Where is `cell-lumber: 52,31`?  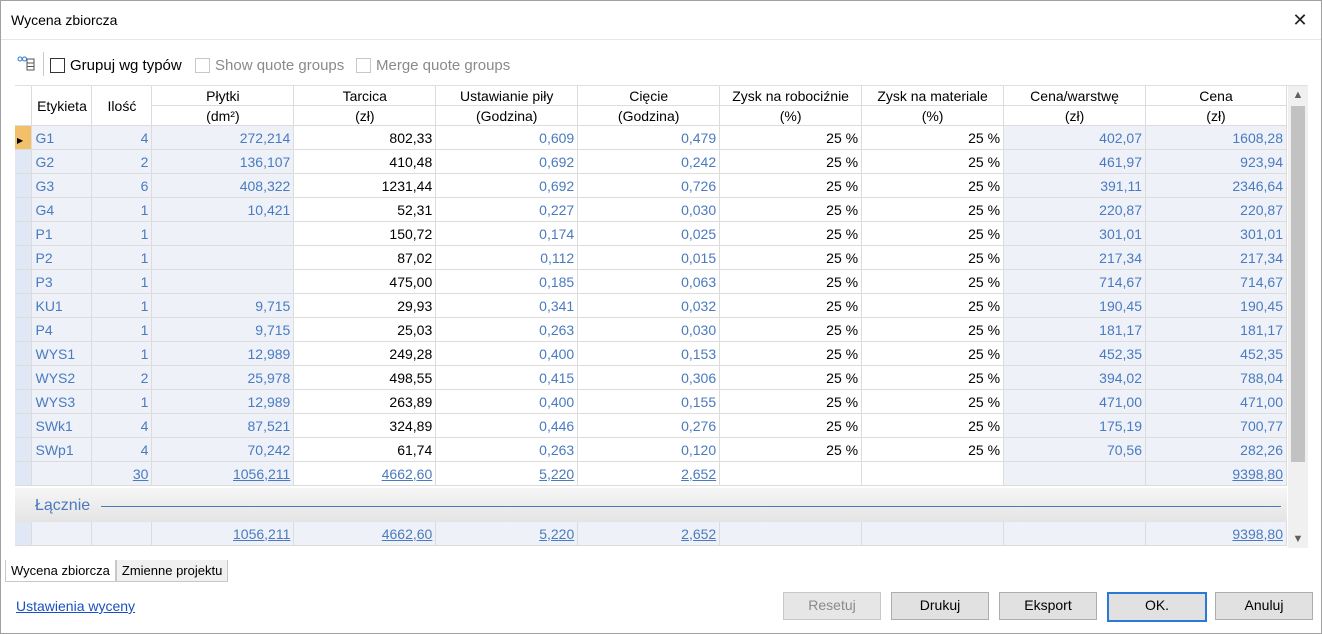 cell-lumber: 52,31 is located at coordinates (365, 209).